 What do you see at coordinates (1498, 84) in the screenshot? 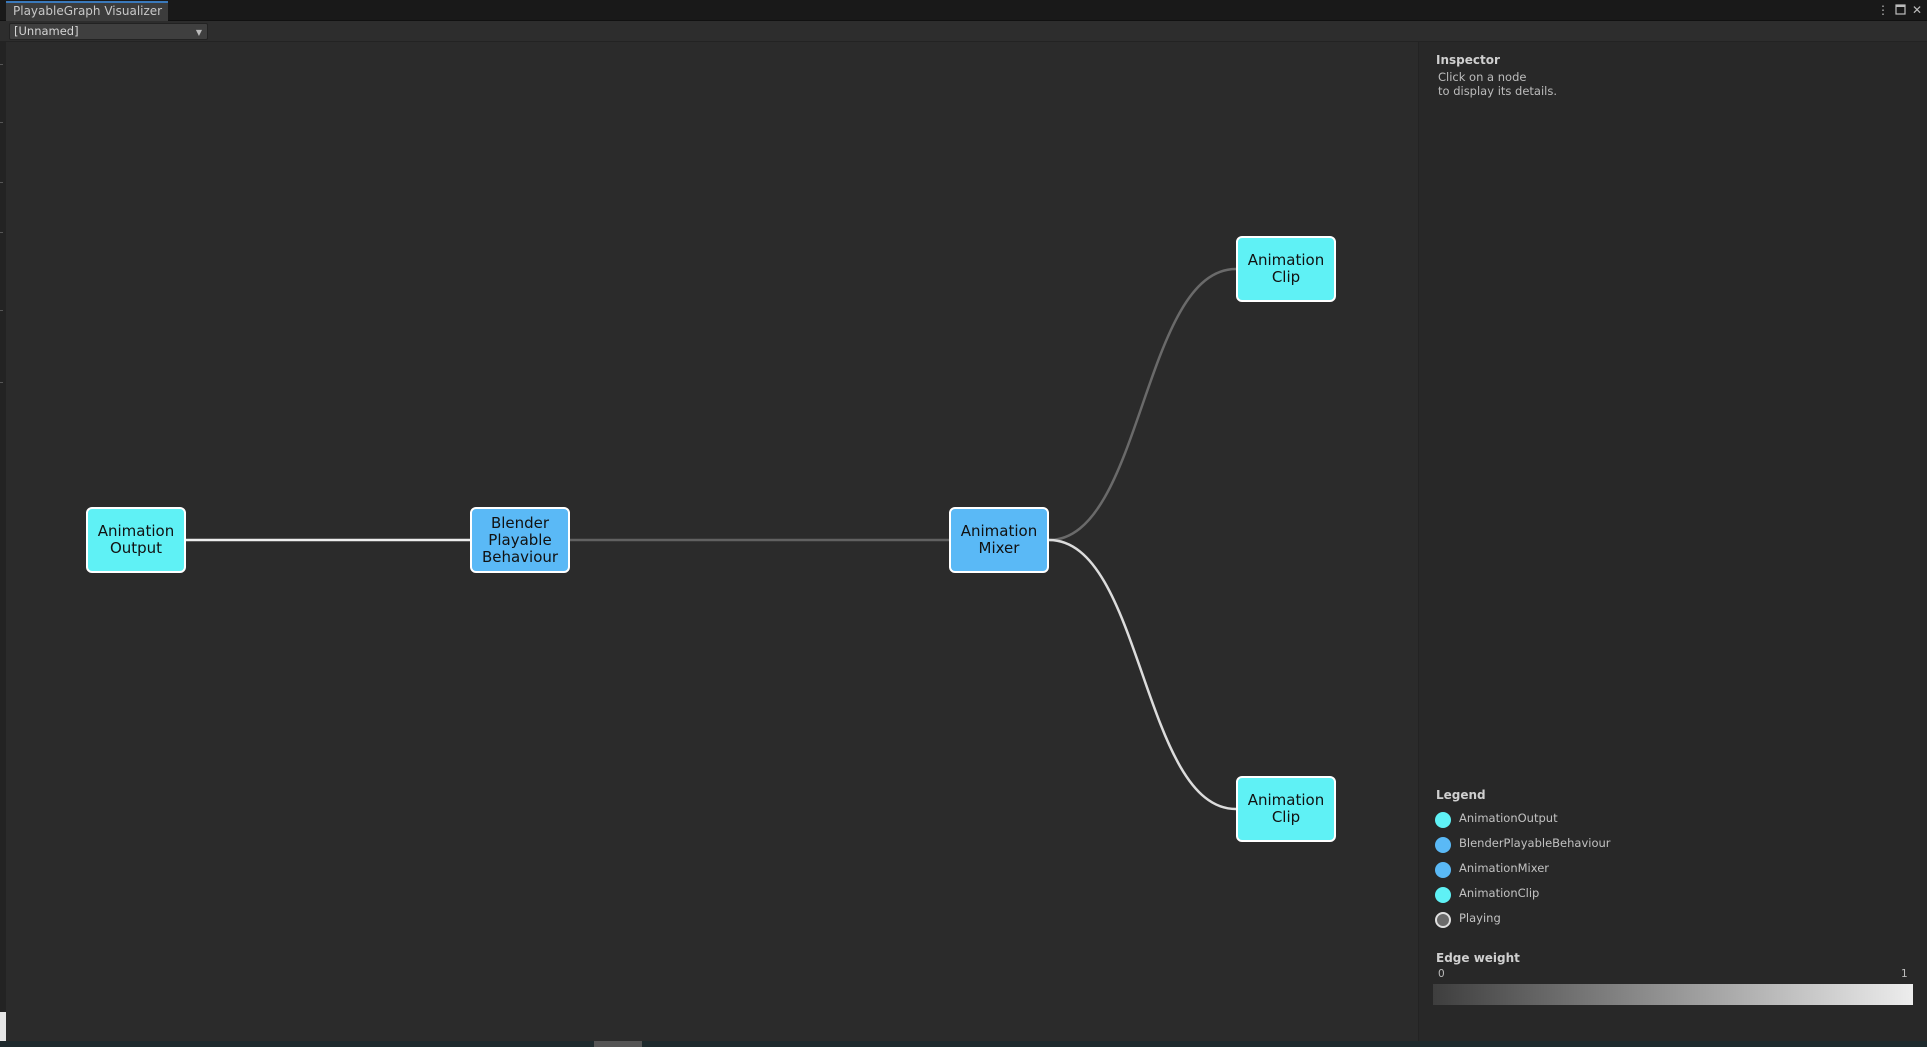
I see `inspector-hint: Click on a node to display its details.` at bounding box center [1498, 84].